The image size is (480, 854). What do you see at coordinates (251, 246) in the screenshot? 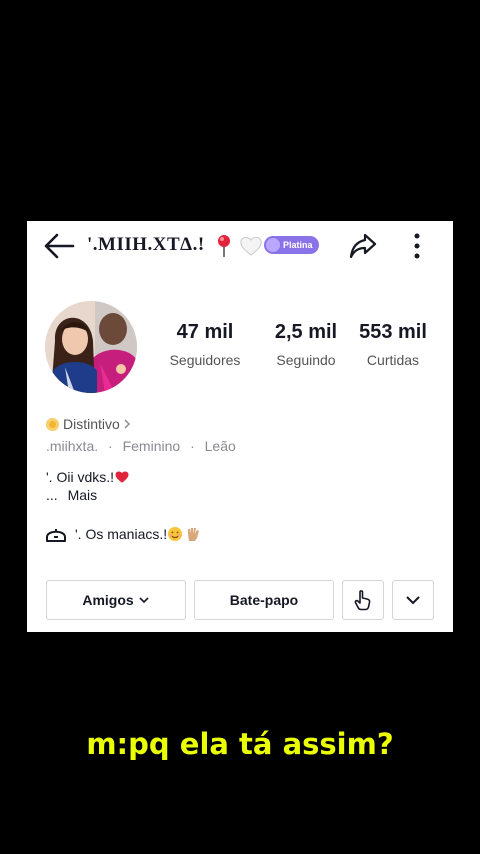
I see `white-heart-emoji-icon` at bounding box center [251, 246].